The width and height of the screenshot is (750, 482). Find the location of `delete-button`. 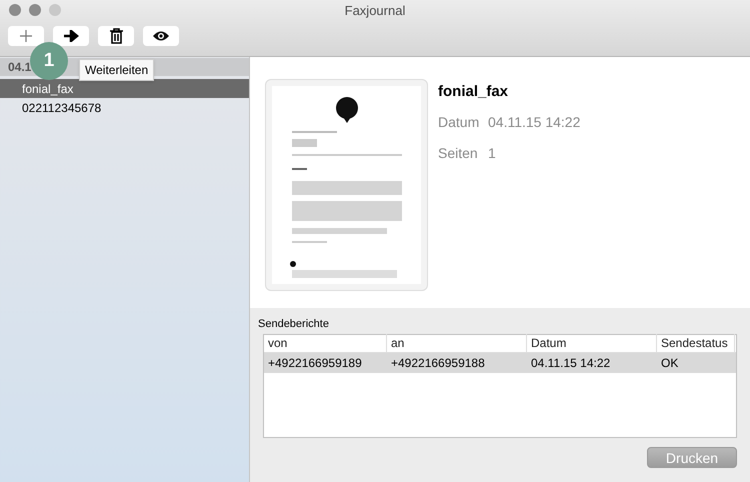

delete-button is located at coordinates (116, 36).